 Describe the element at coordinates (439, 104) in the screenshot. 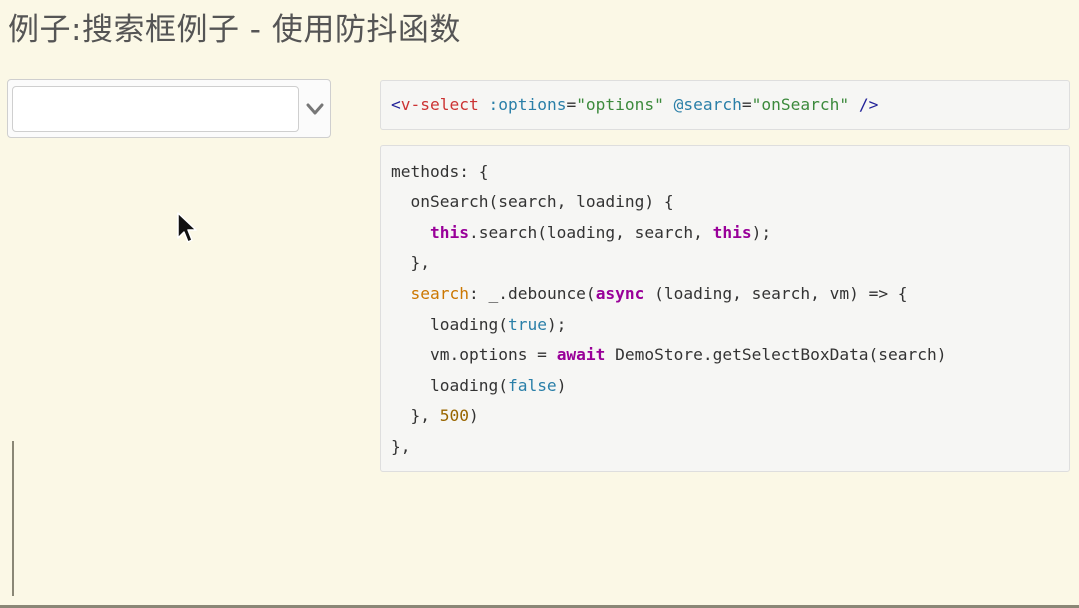

I see `code-token: v-select` at that location.